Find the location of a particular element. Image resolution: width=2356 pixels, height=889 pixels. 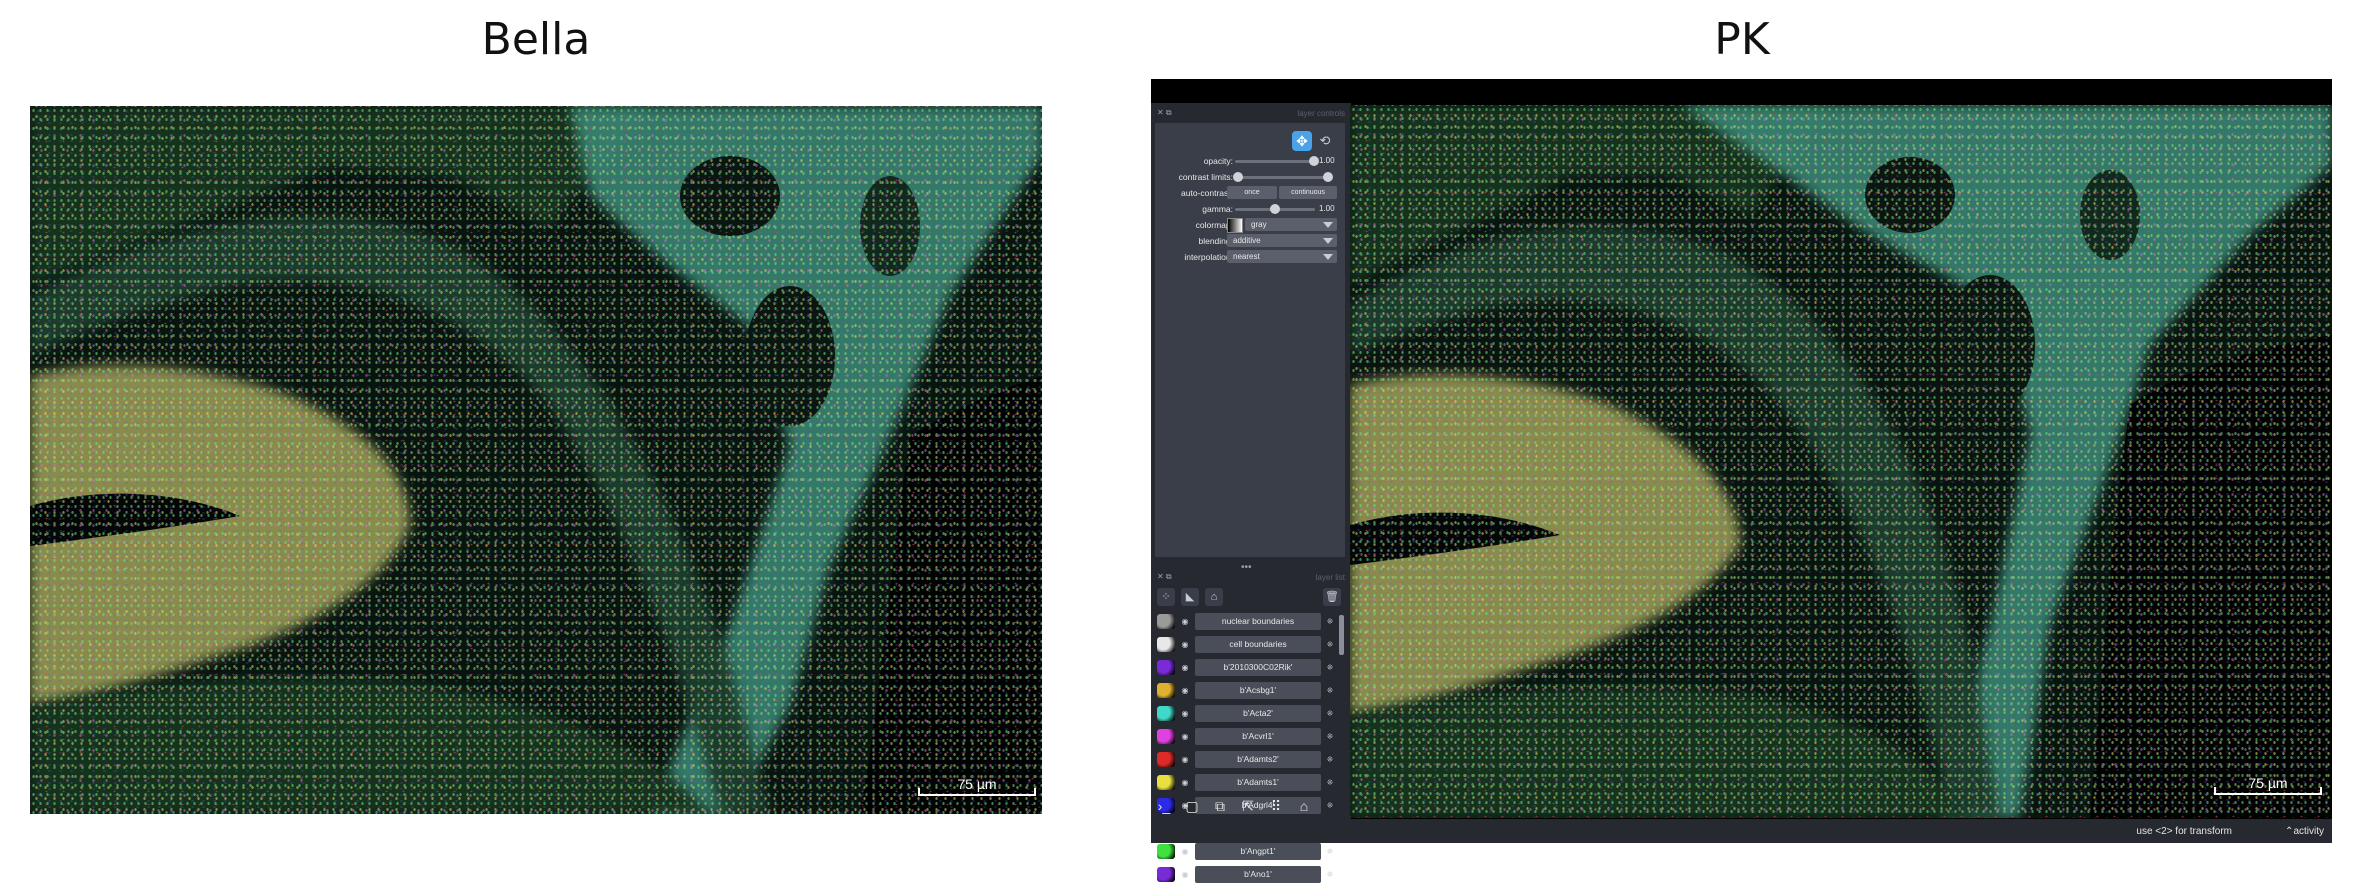

gamma-slider is located at coordinates (1275, 209).